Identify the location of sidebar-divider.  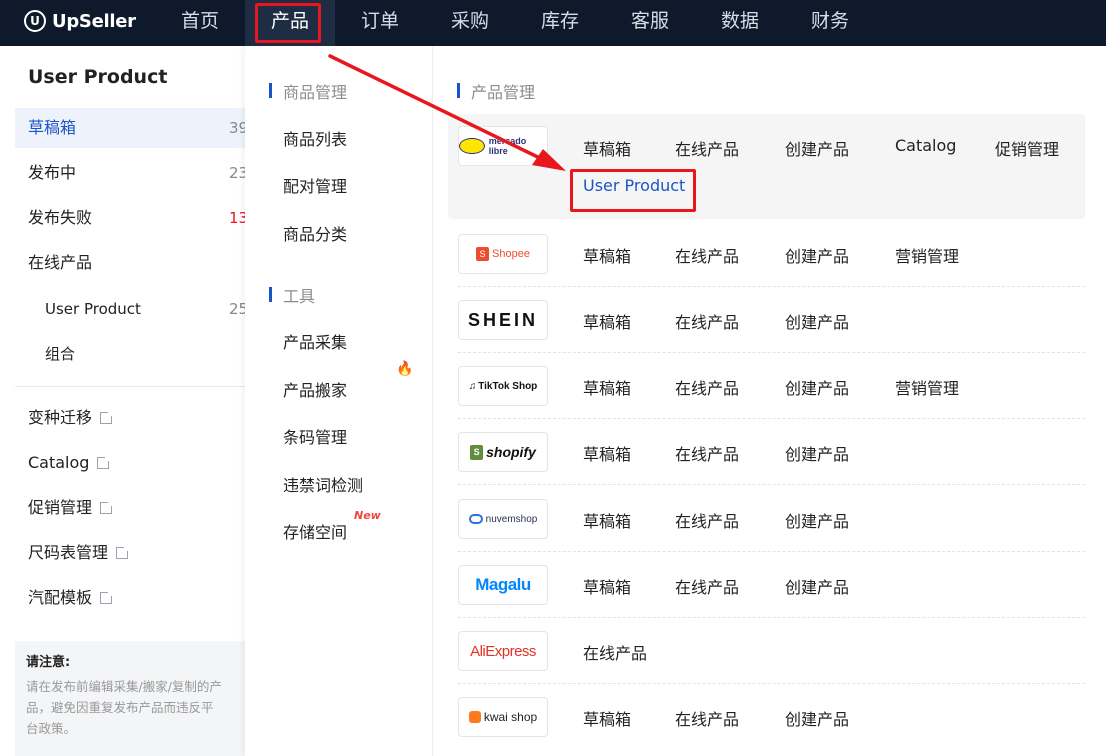
(130, 386).